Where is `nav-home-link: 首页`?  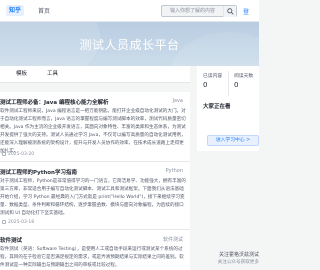
nav-home-link: 首页 is located at coordinates (44, 10).